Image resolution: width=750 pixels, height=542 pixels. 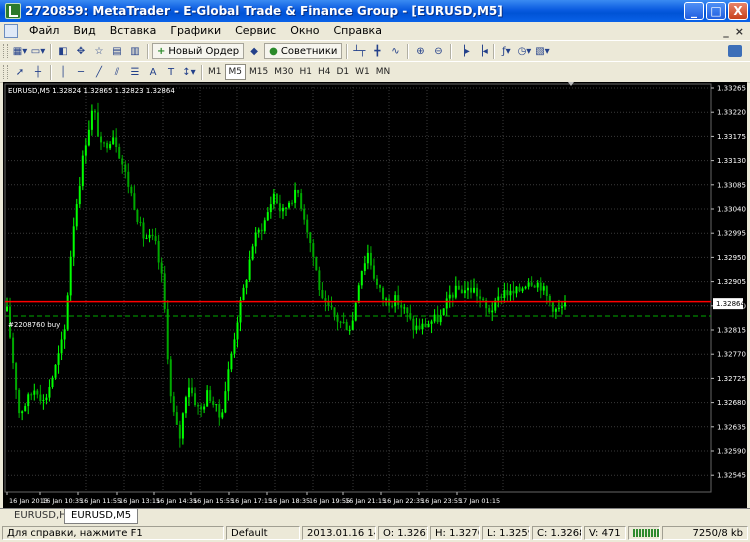 What do you see at coordinates (81, 51) in the screenshot?
I see `data-window-icon: ✥` at bounding box center [81, 51].